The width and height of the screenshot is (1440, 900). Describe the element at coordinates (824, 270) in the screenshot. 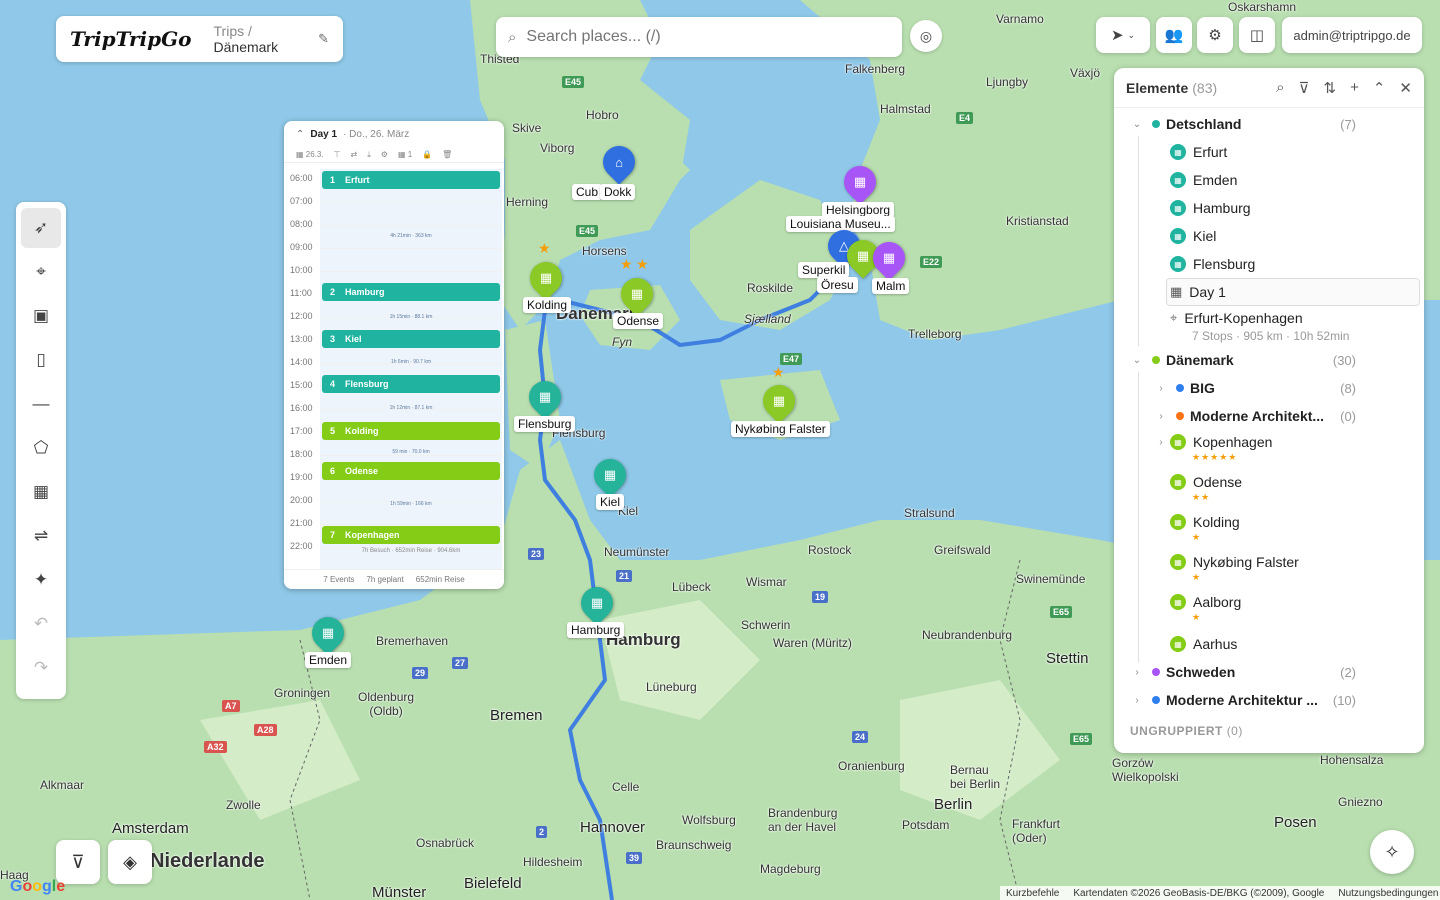

I see `marker-label-superkilen: Superkil` at that location.